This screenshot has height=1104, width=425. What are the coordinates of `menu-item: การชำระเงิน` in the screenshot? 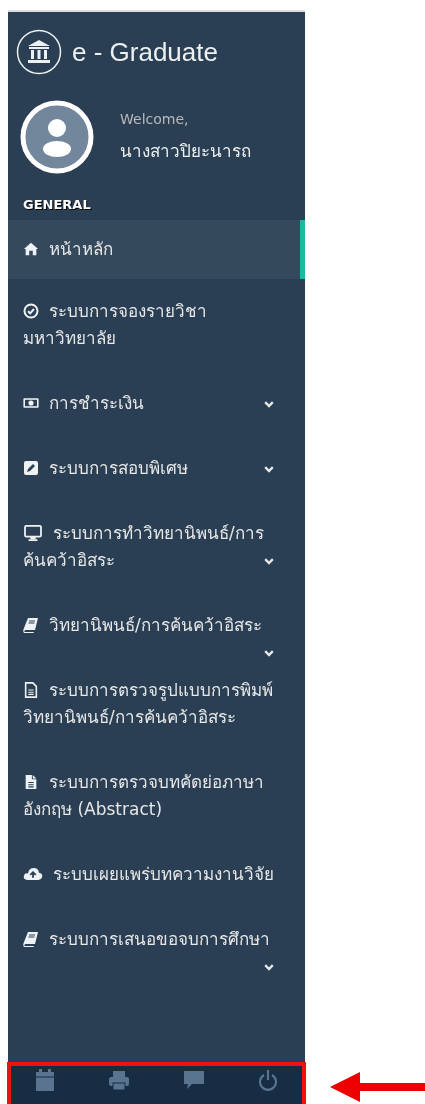 It's located at (156, 403).